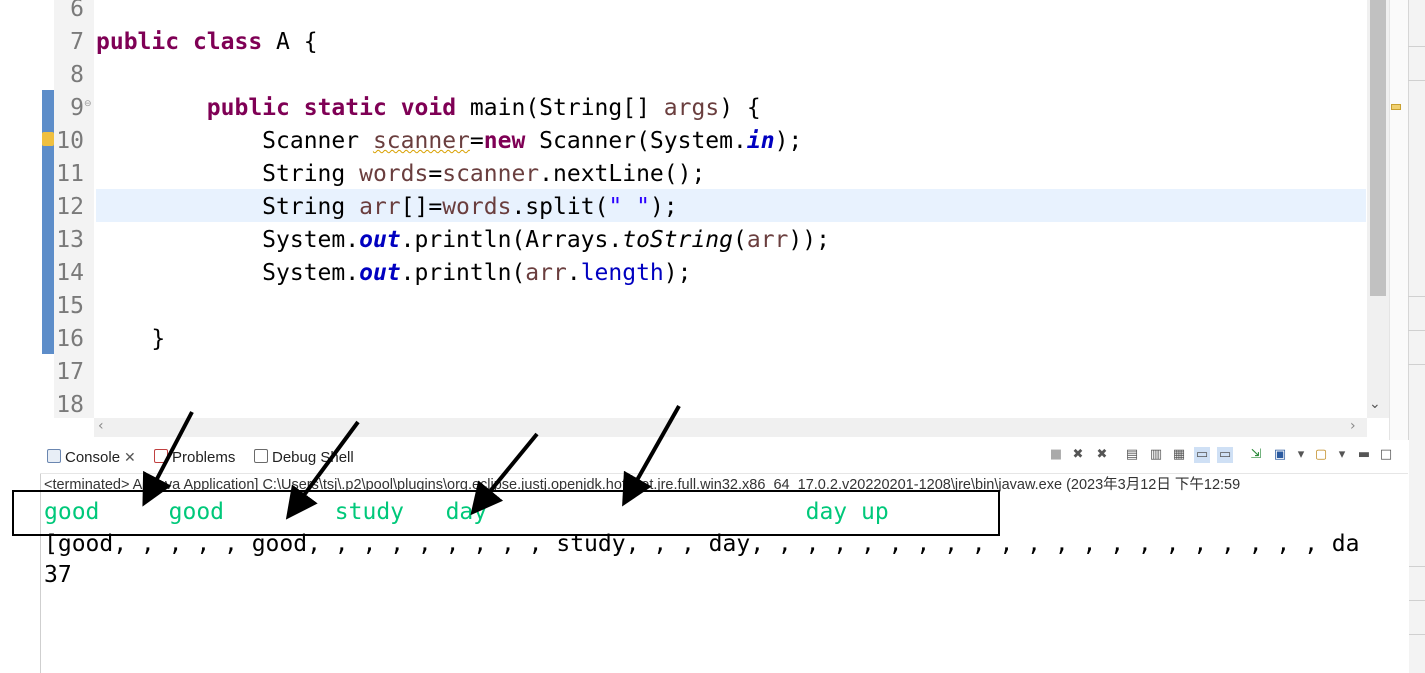 The height and width of the screenshot is (673, 1425). What do you see at coordinates (411, 462) in the screenshot?
I see `annotation-arrows` at bounding box center [411, 462].